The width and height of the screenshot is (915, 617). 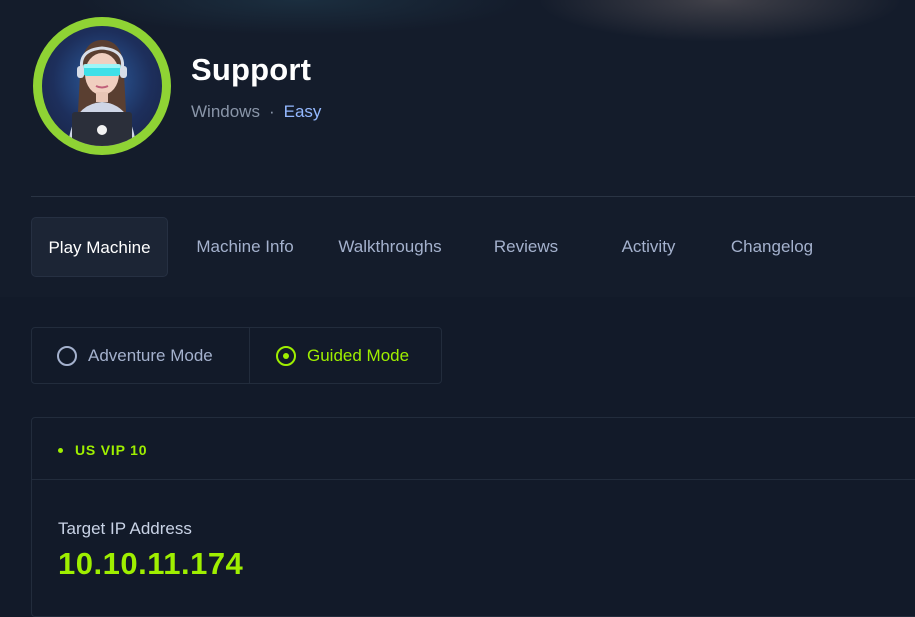 I want to click on tab-walkthroughs: Walkthroughs, so click(x=390, y=247).